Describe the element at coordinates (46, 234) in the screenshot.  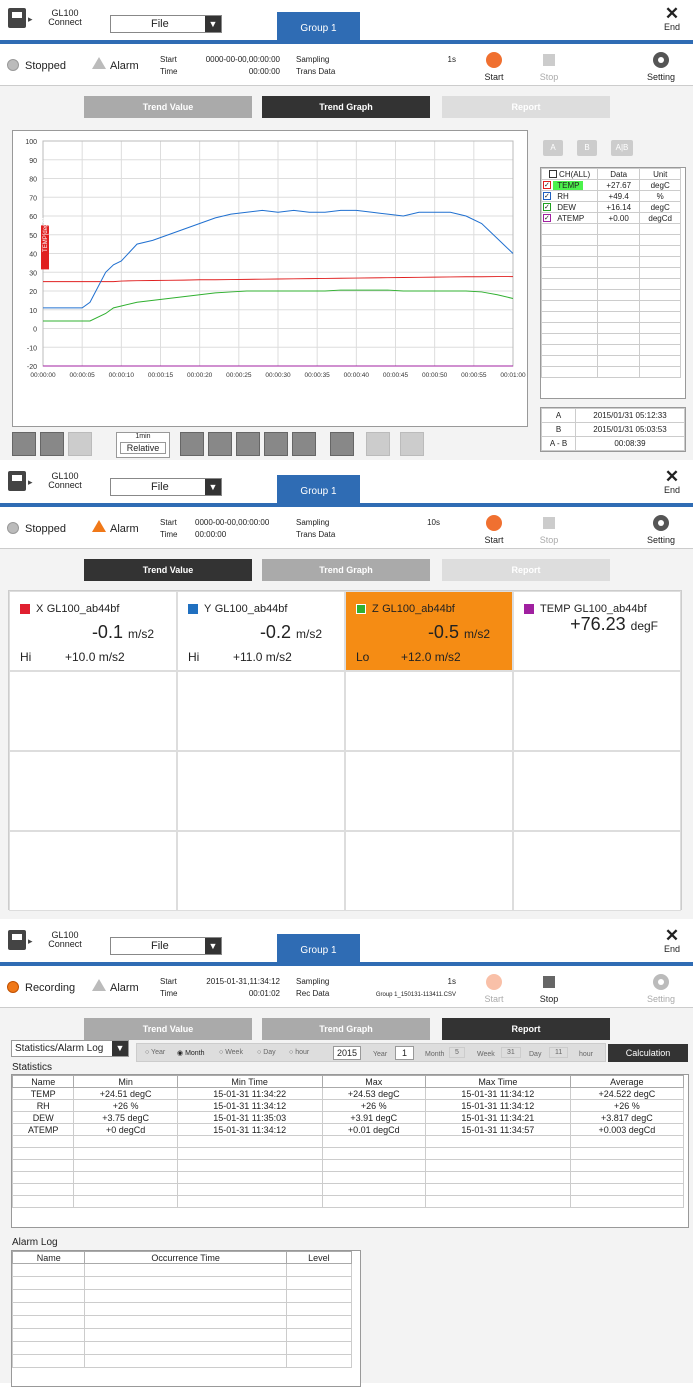
I see `y-axis-label: TEMP[degC]` at that location.